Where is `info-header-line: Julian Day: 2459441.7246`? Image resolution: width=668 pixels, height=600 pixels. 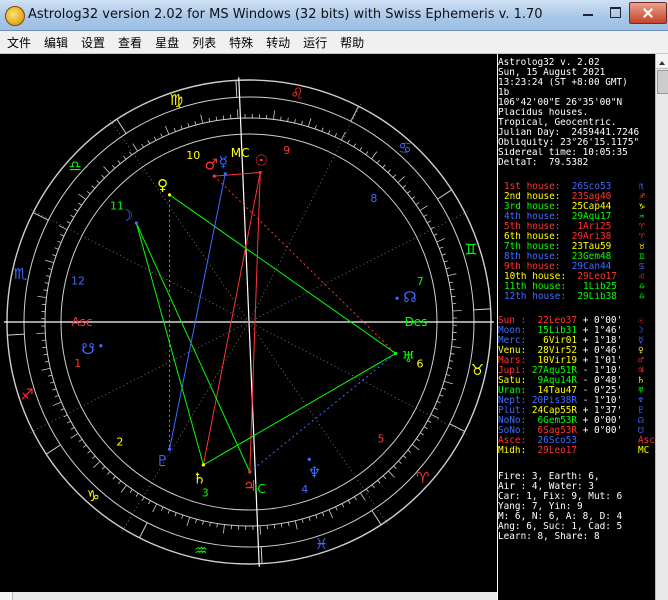
info-header-line: Julian Day: 2459441.7246 is located at coordinates (577, 133).